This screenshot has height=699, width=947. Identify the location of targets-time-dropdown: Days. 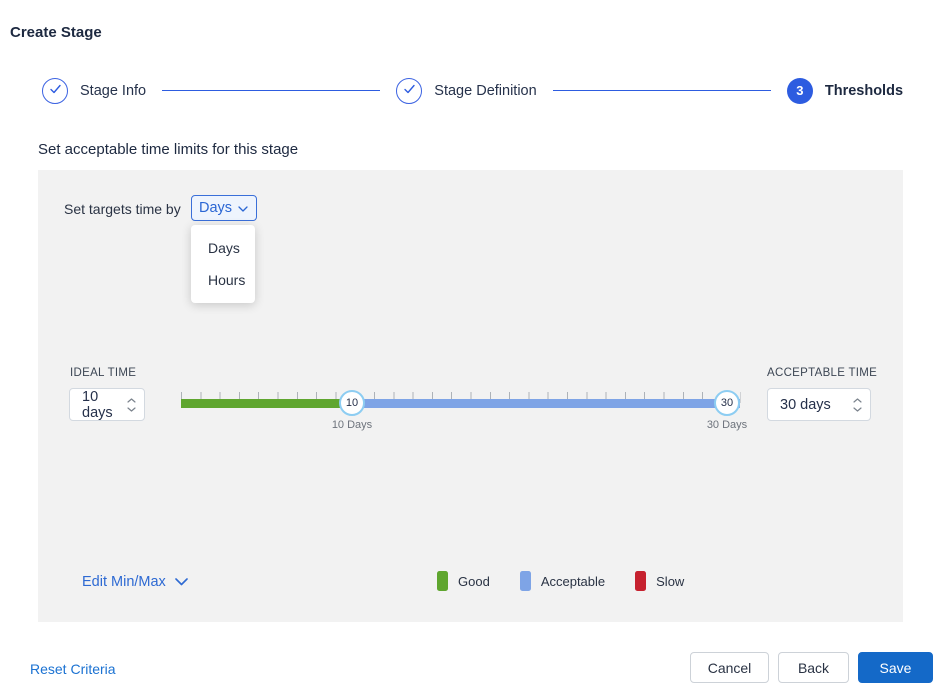
(224, 208).